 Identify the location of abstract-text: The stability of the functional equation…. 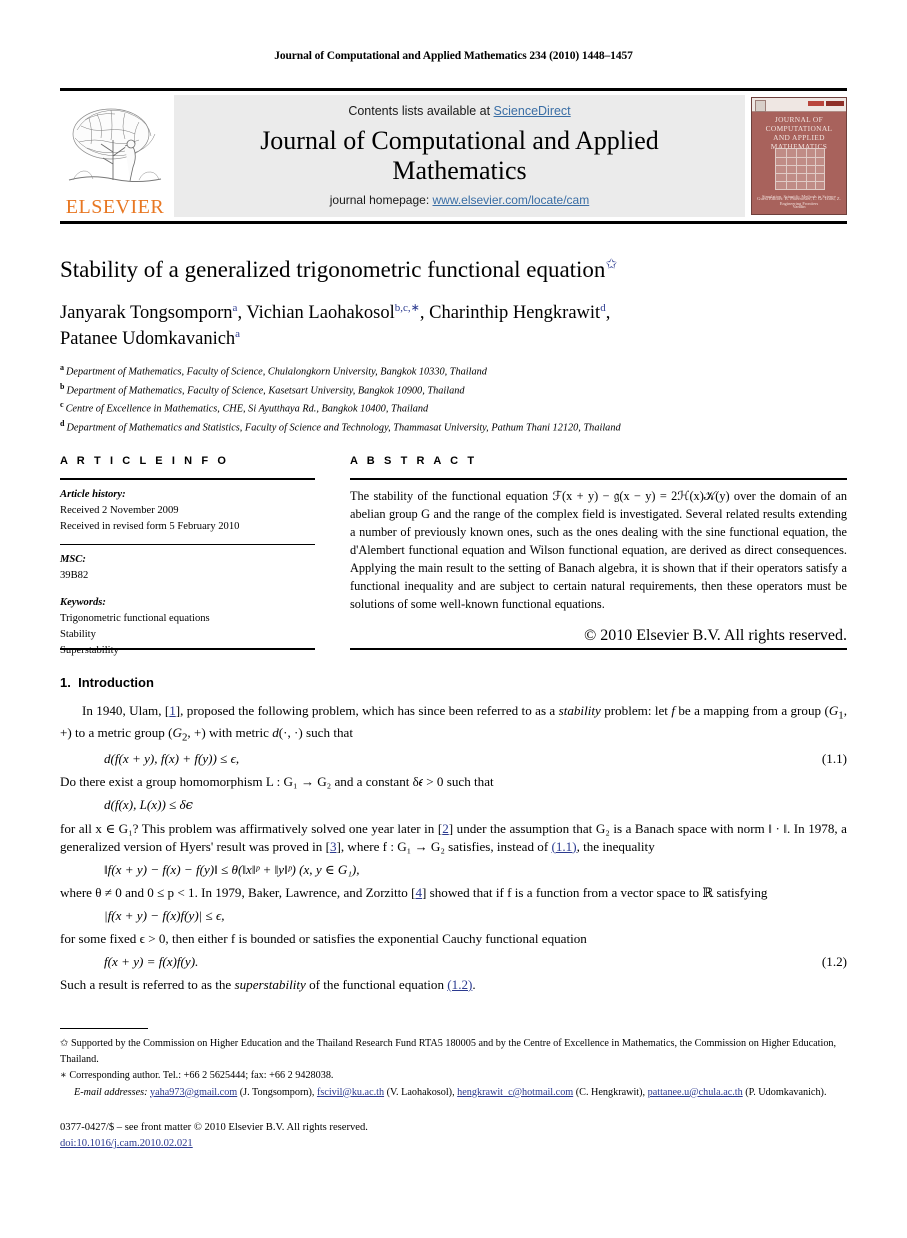
(598, 550).